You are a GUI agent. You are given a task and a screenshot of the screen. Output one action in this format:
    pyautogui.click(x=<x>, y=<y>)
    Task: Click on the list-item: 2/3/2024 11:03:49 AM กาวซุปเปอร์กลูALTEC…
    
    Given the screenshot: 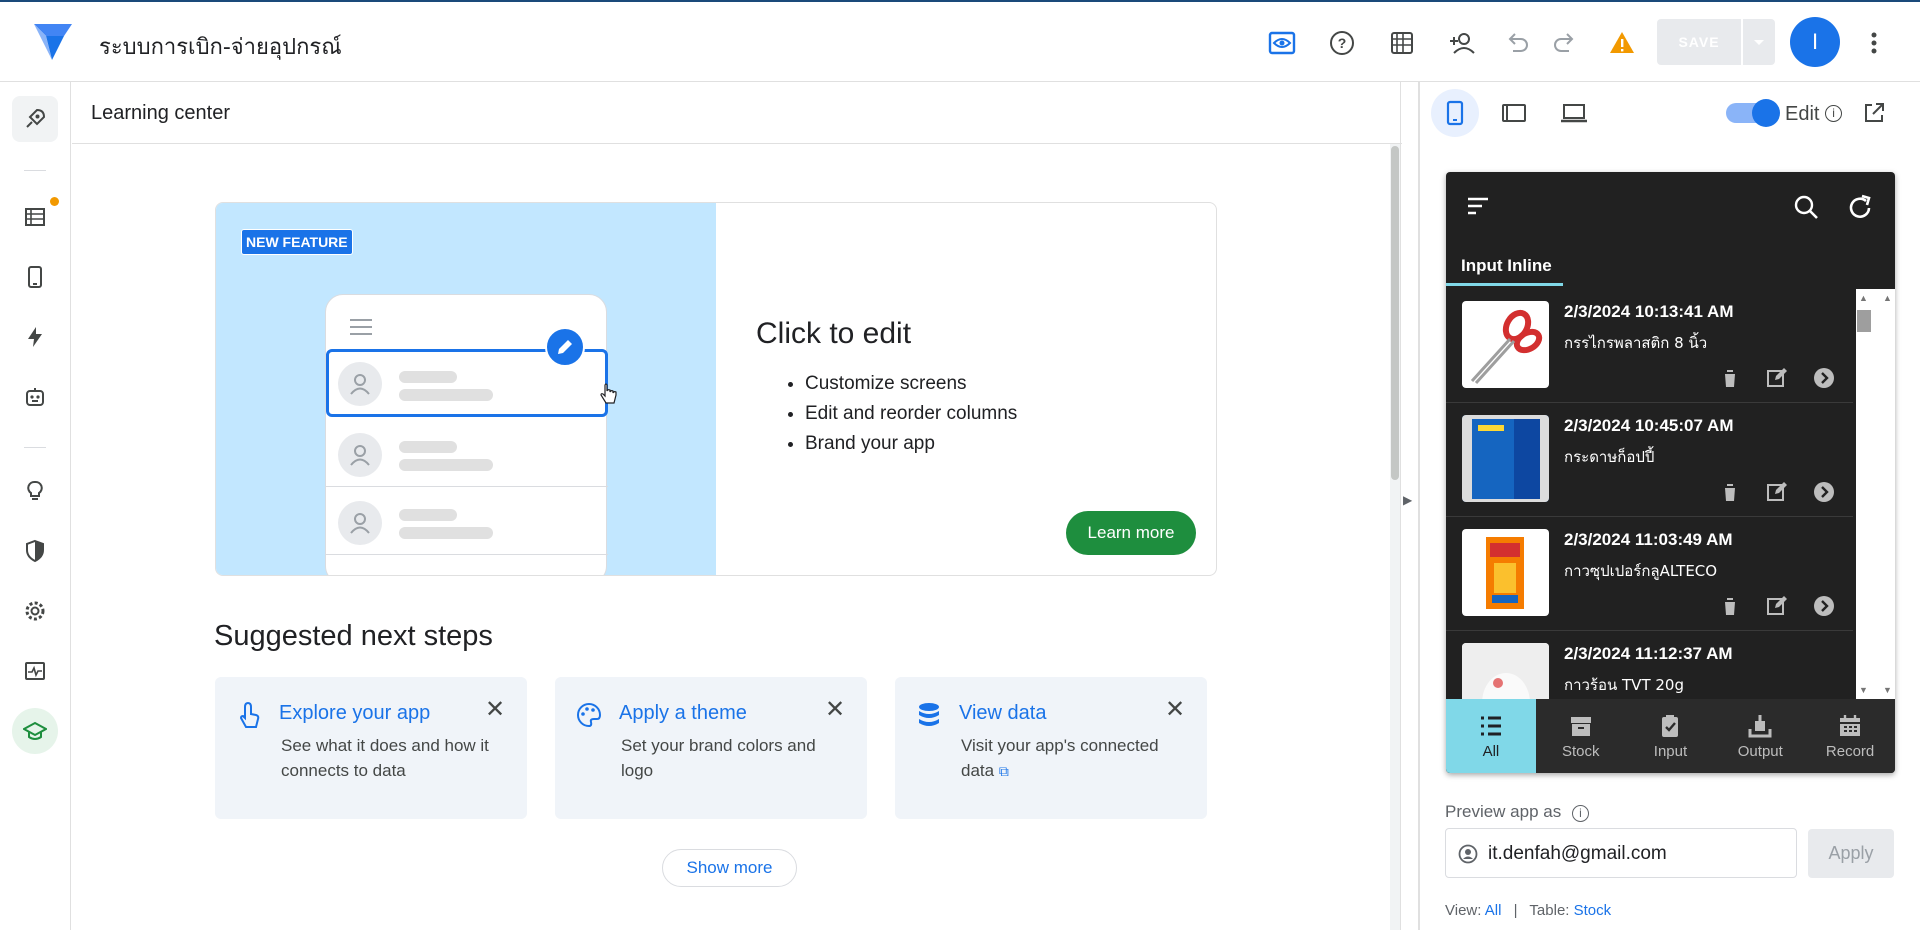 What is the action you would take?
    pyautogui.click(x=1649, y=574)
    